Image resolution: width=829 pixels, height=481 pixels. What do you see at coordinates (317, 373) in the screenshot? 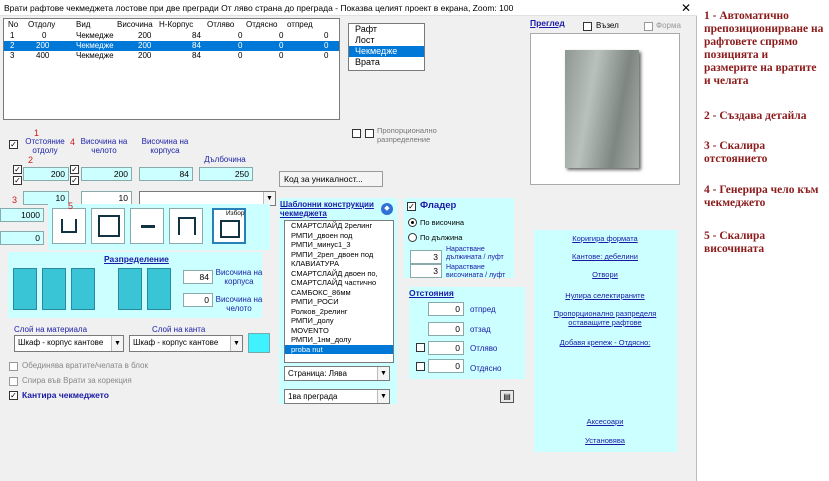
I see `page-select-value: Страница: Лява` at bounding box center [317, 373].